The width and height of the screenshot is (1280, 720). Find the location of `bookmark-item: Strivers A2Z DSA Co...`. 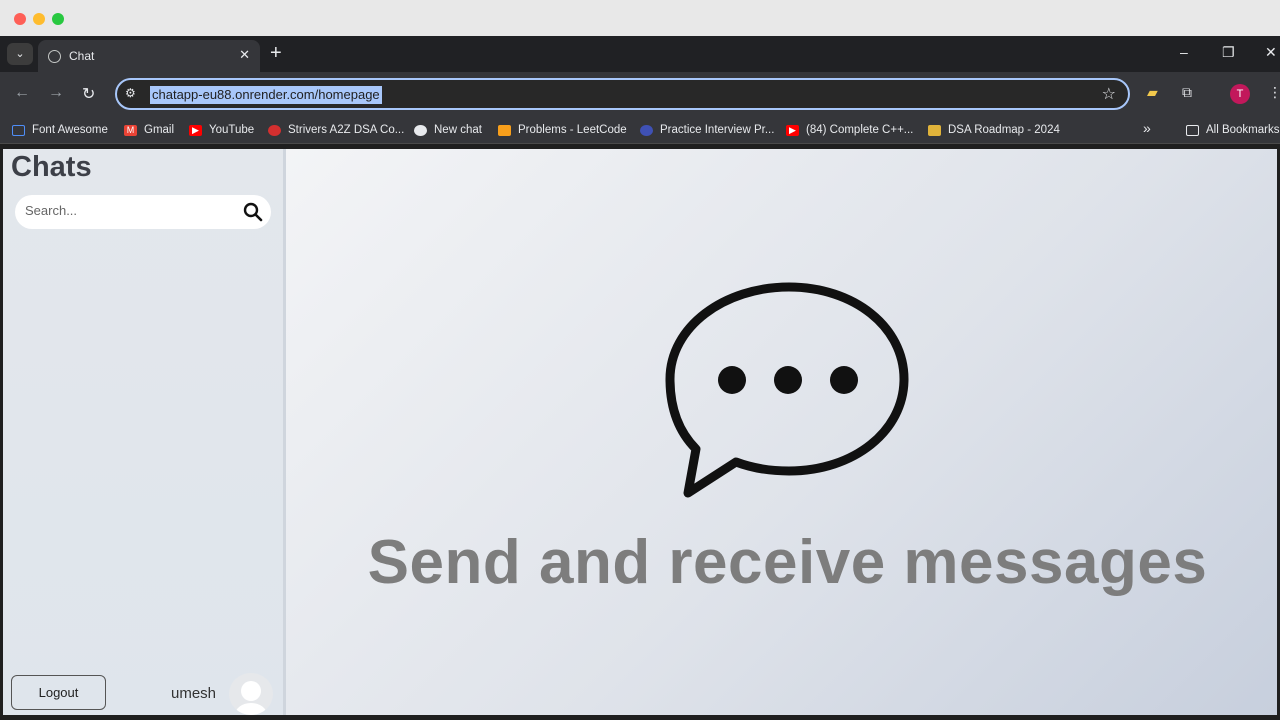

bookmark-item: Strivers A2Z DSA Co... is located at coordinates (336, 130).